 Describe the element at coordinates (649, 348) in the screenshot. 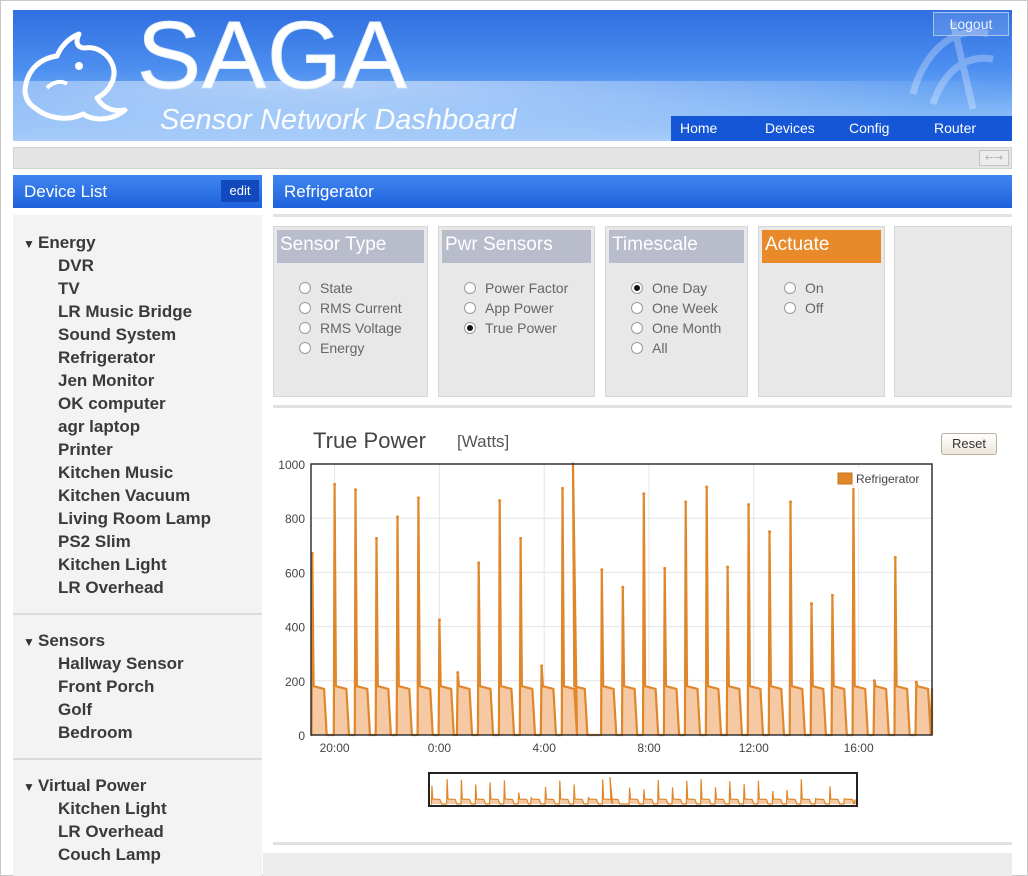

I see `radio-option: All` at that location.